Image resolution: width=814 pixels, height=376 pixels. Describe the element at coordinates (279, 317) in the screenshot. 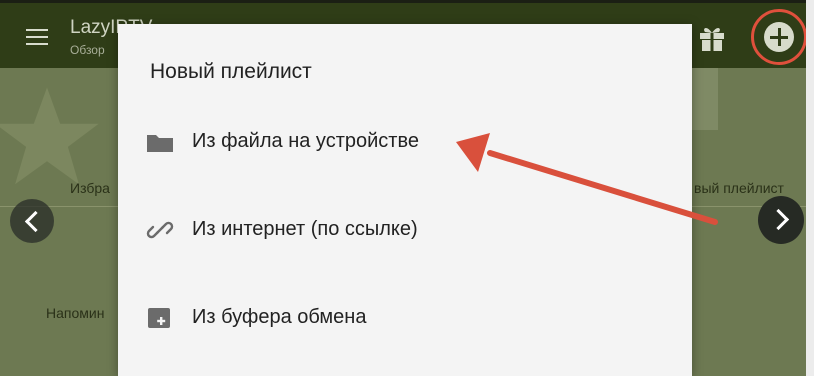

I see `menu-item-label: Из буфера обмена` at that location.